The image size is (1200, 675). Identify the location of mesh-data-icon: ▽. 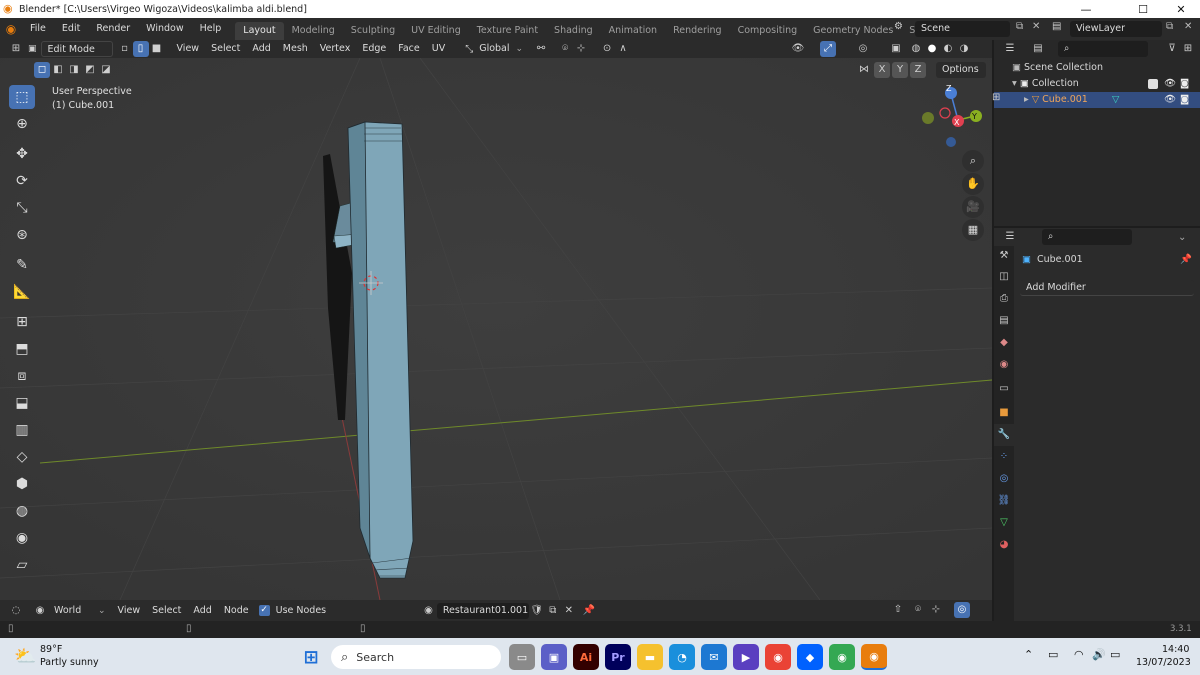
(1115, 100).